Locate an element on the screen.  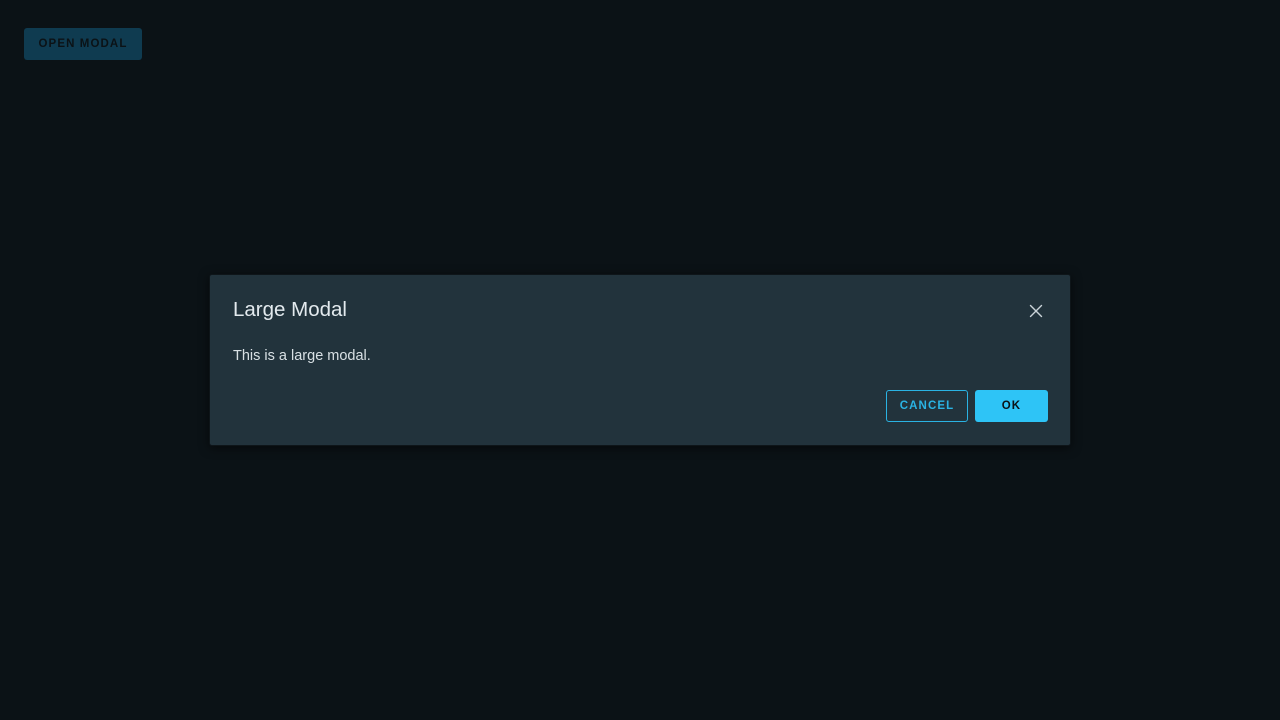
ok-button: OK is located at coordinates (1011, 406).